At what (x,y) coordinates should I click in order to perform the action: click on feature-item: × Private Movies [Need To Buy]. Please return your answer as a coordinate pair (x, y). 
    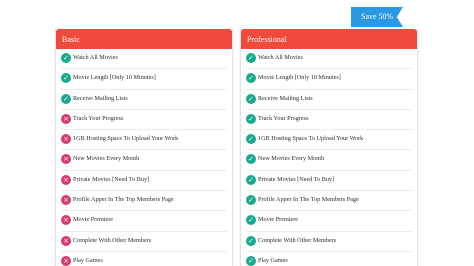
    Looking at the image, I should click on (144, 181).